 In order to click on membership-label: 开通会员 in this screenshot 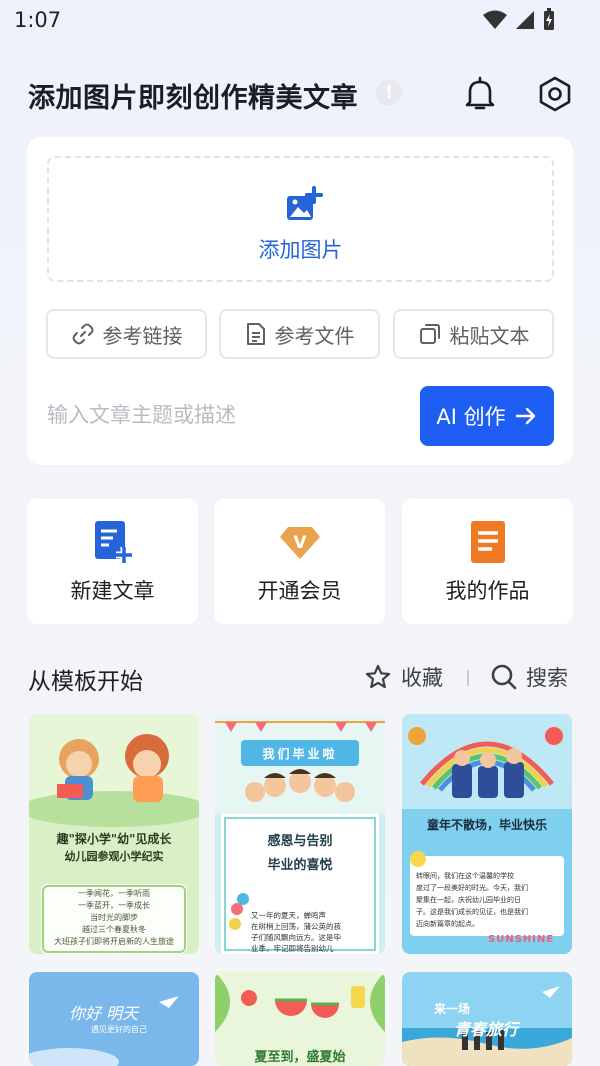, I will do `click(299, 591)`.